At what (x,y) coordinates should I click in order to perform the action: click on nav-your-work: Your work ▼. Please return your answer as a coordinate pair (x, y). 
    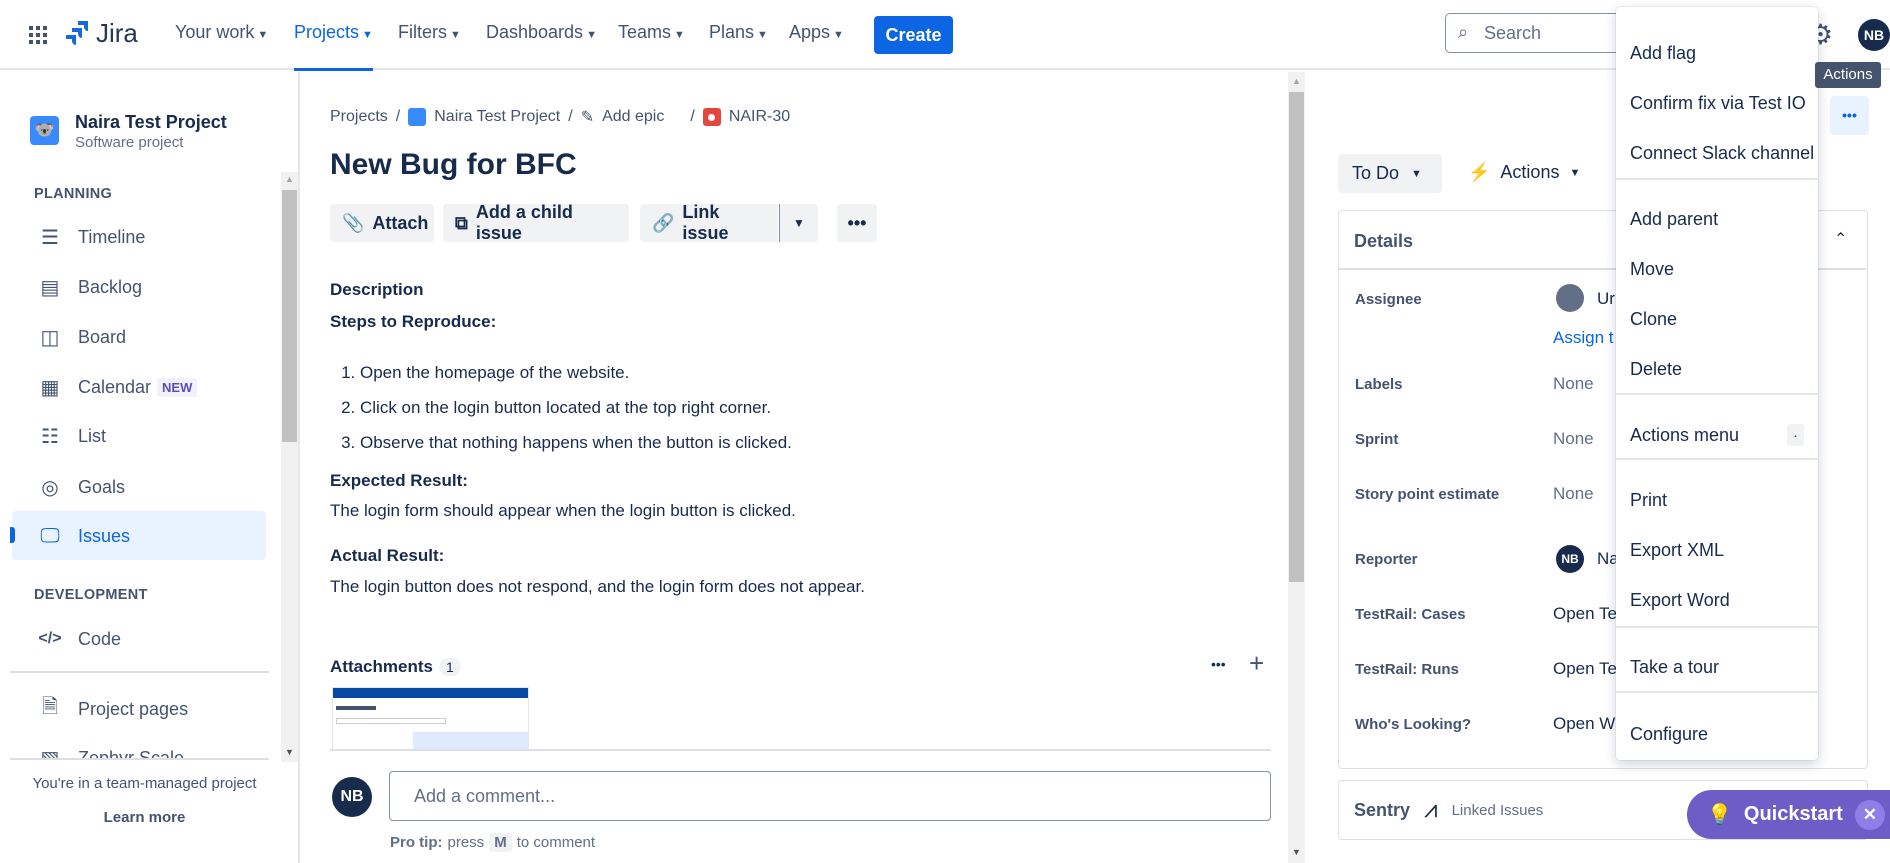
    Looking at the image, I should click on (221, 32).